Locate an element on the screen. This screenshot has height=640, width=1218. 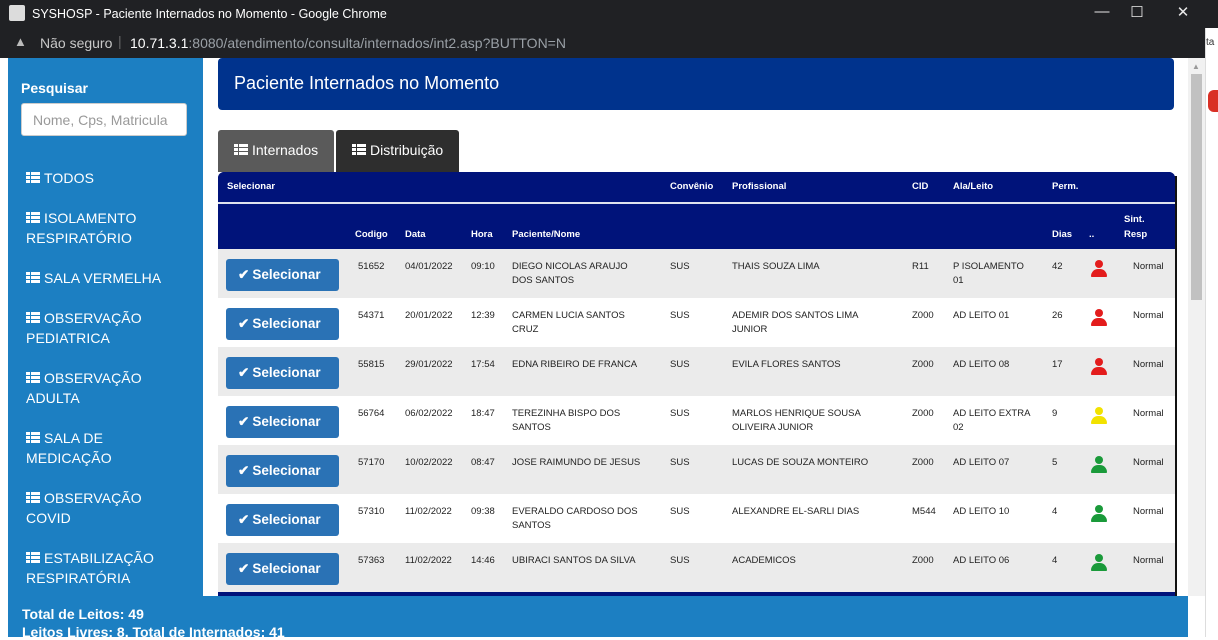
cell-data: 11/02/2022 is located at coordinates (428, 511).